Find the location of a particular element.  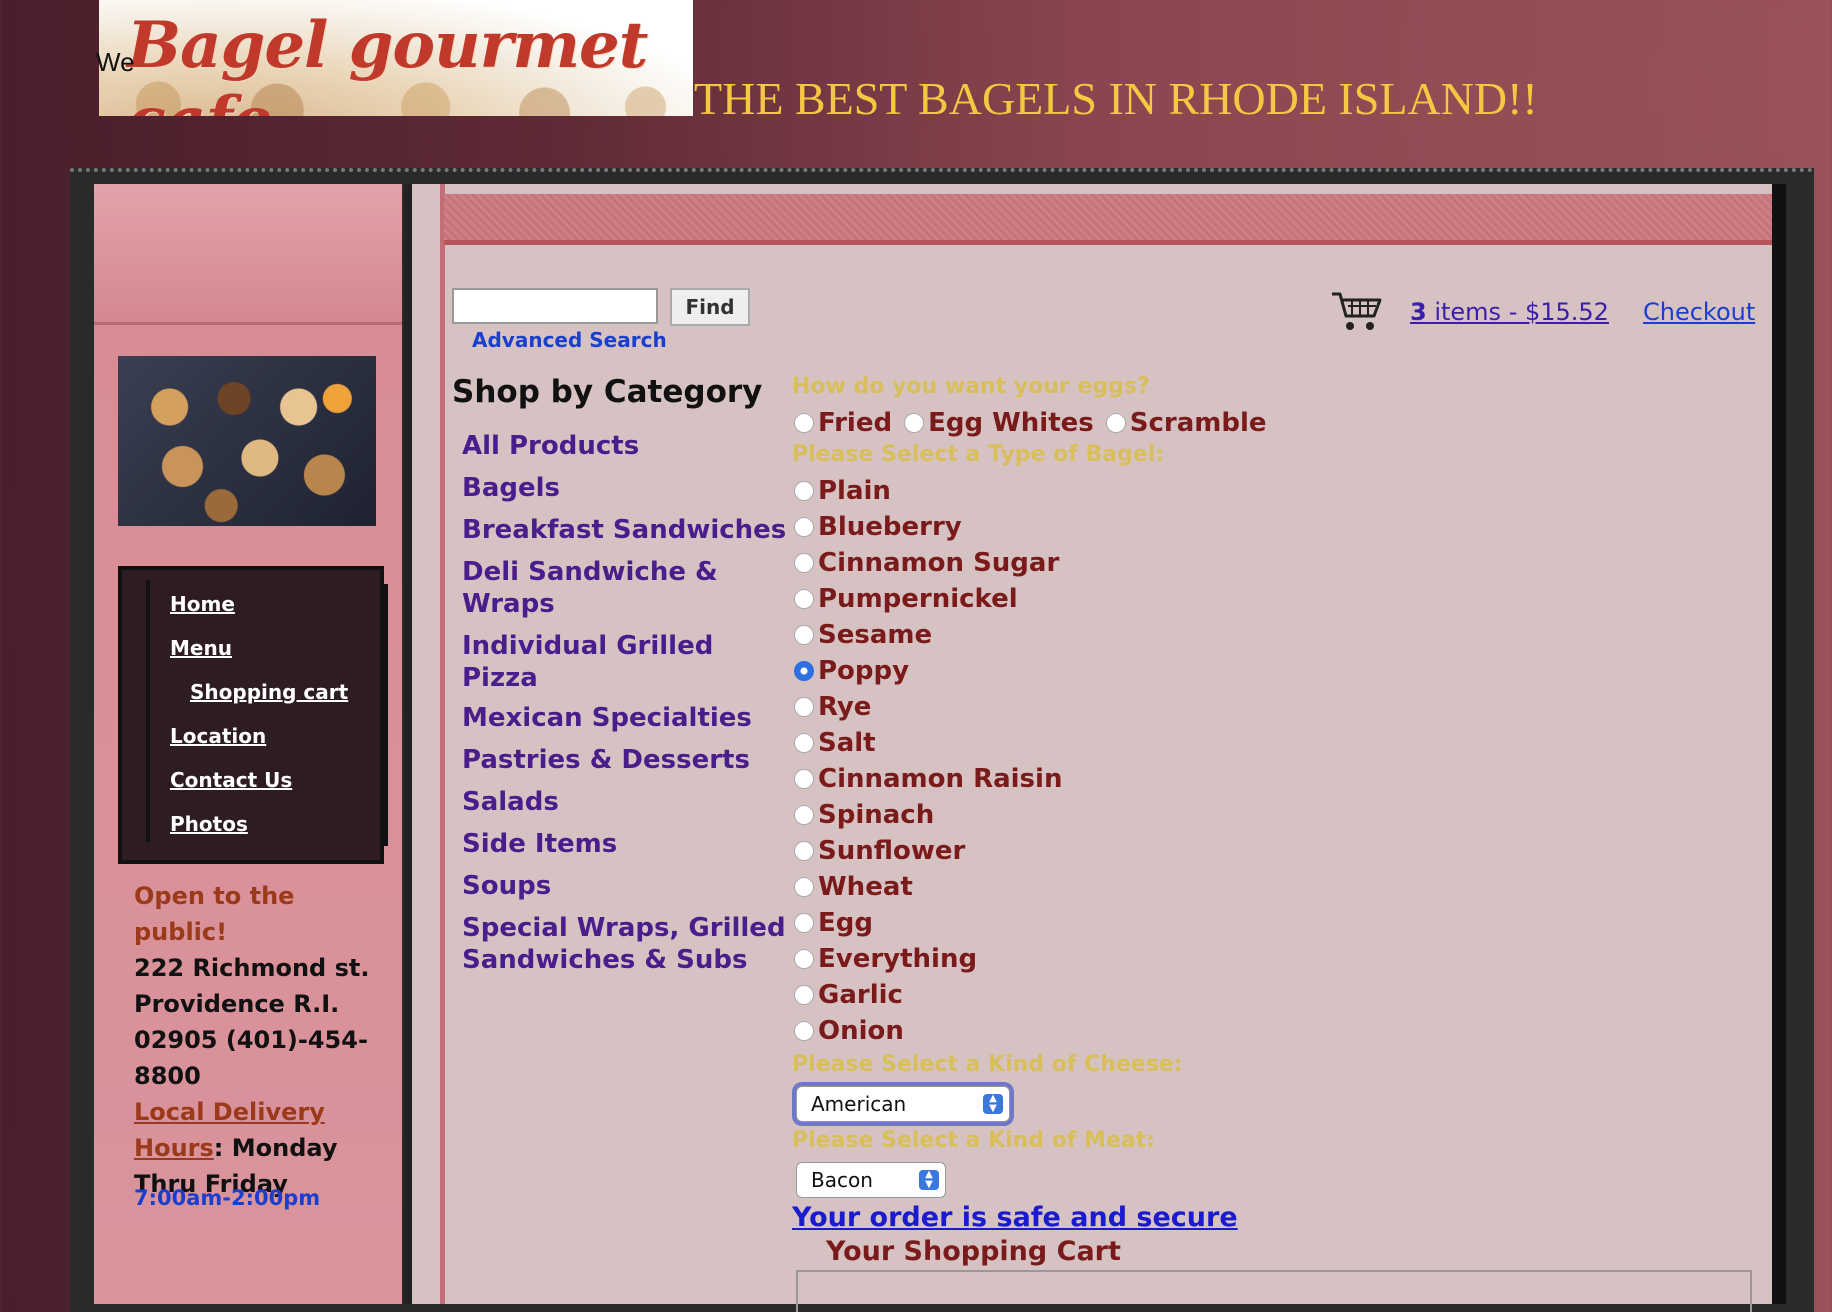

bagel-option-label: Rye is located at coordinates (845, 707).